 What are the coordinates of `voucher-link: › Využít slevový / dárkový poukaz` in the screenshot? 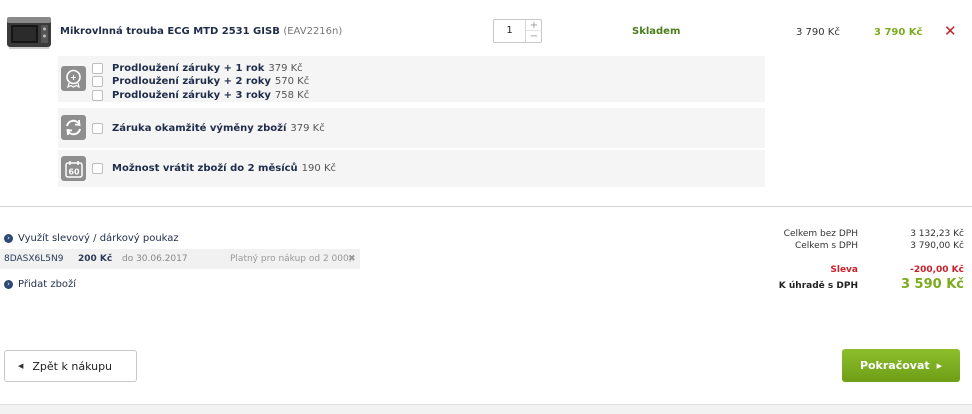 It's located at (91, 238).